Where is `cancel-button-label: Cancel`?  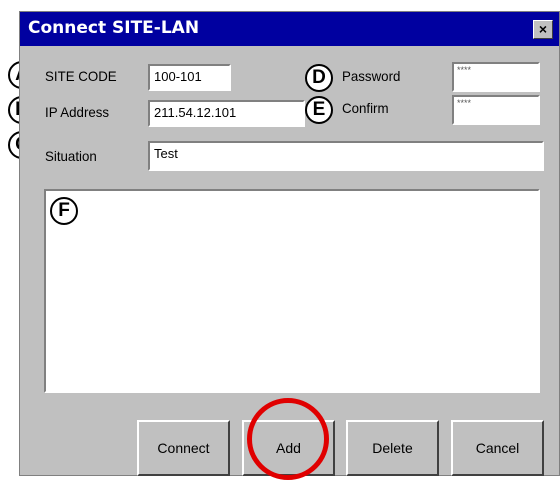
cancel-button-label: Cancel is located at coordinates (497, 448).